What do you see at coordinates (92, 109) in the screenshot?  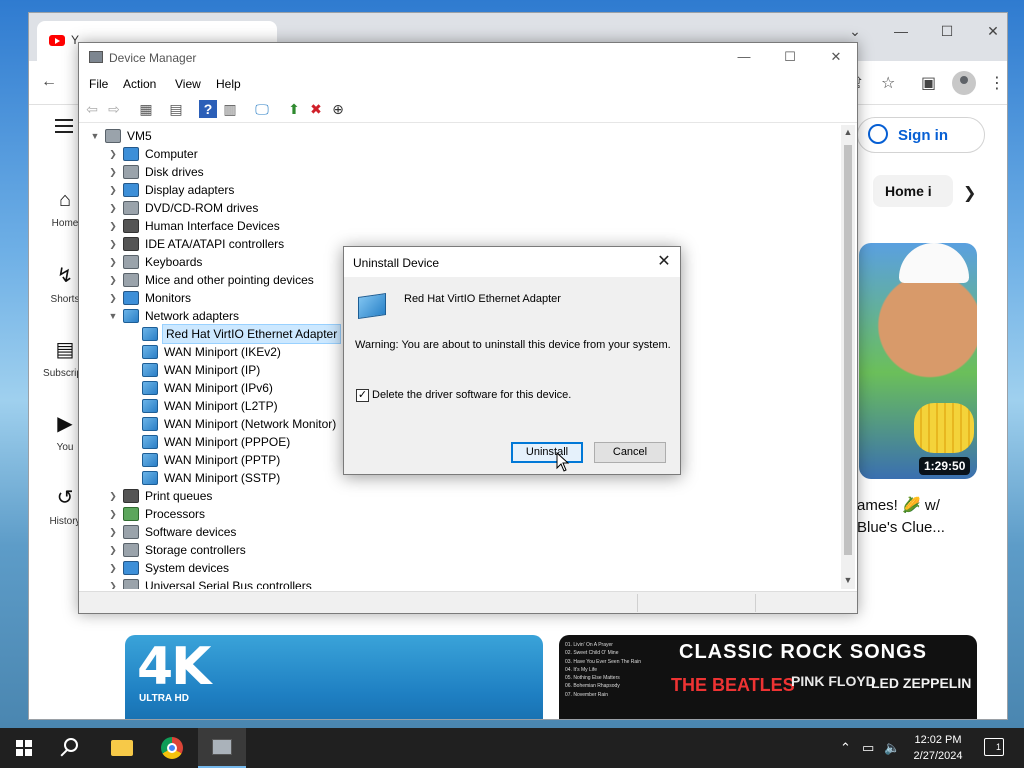 I see `back-icon: ⇦` at bounding box center [92, 109].